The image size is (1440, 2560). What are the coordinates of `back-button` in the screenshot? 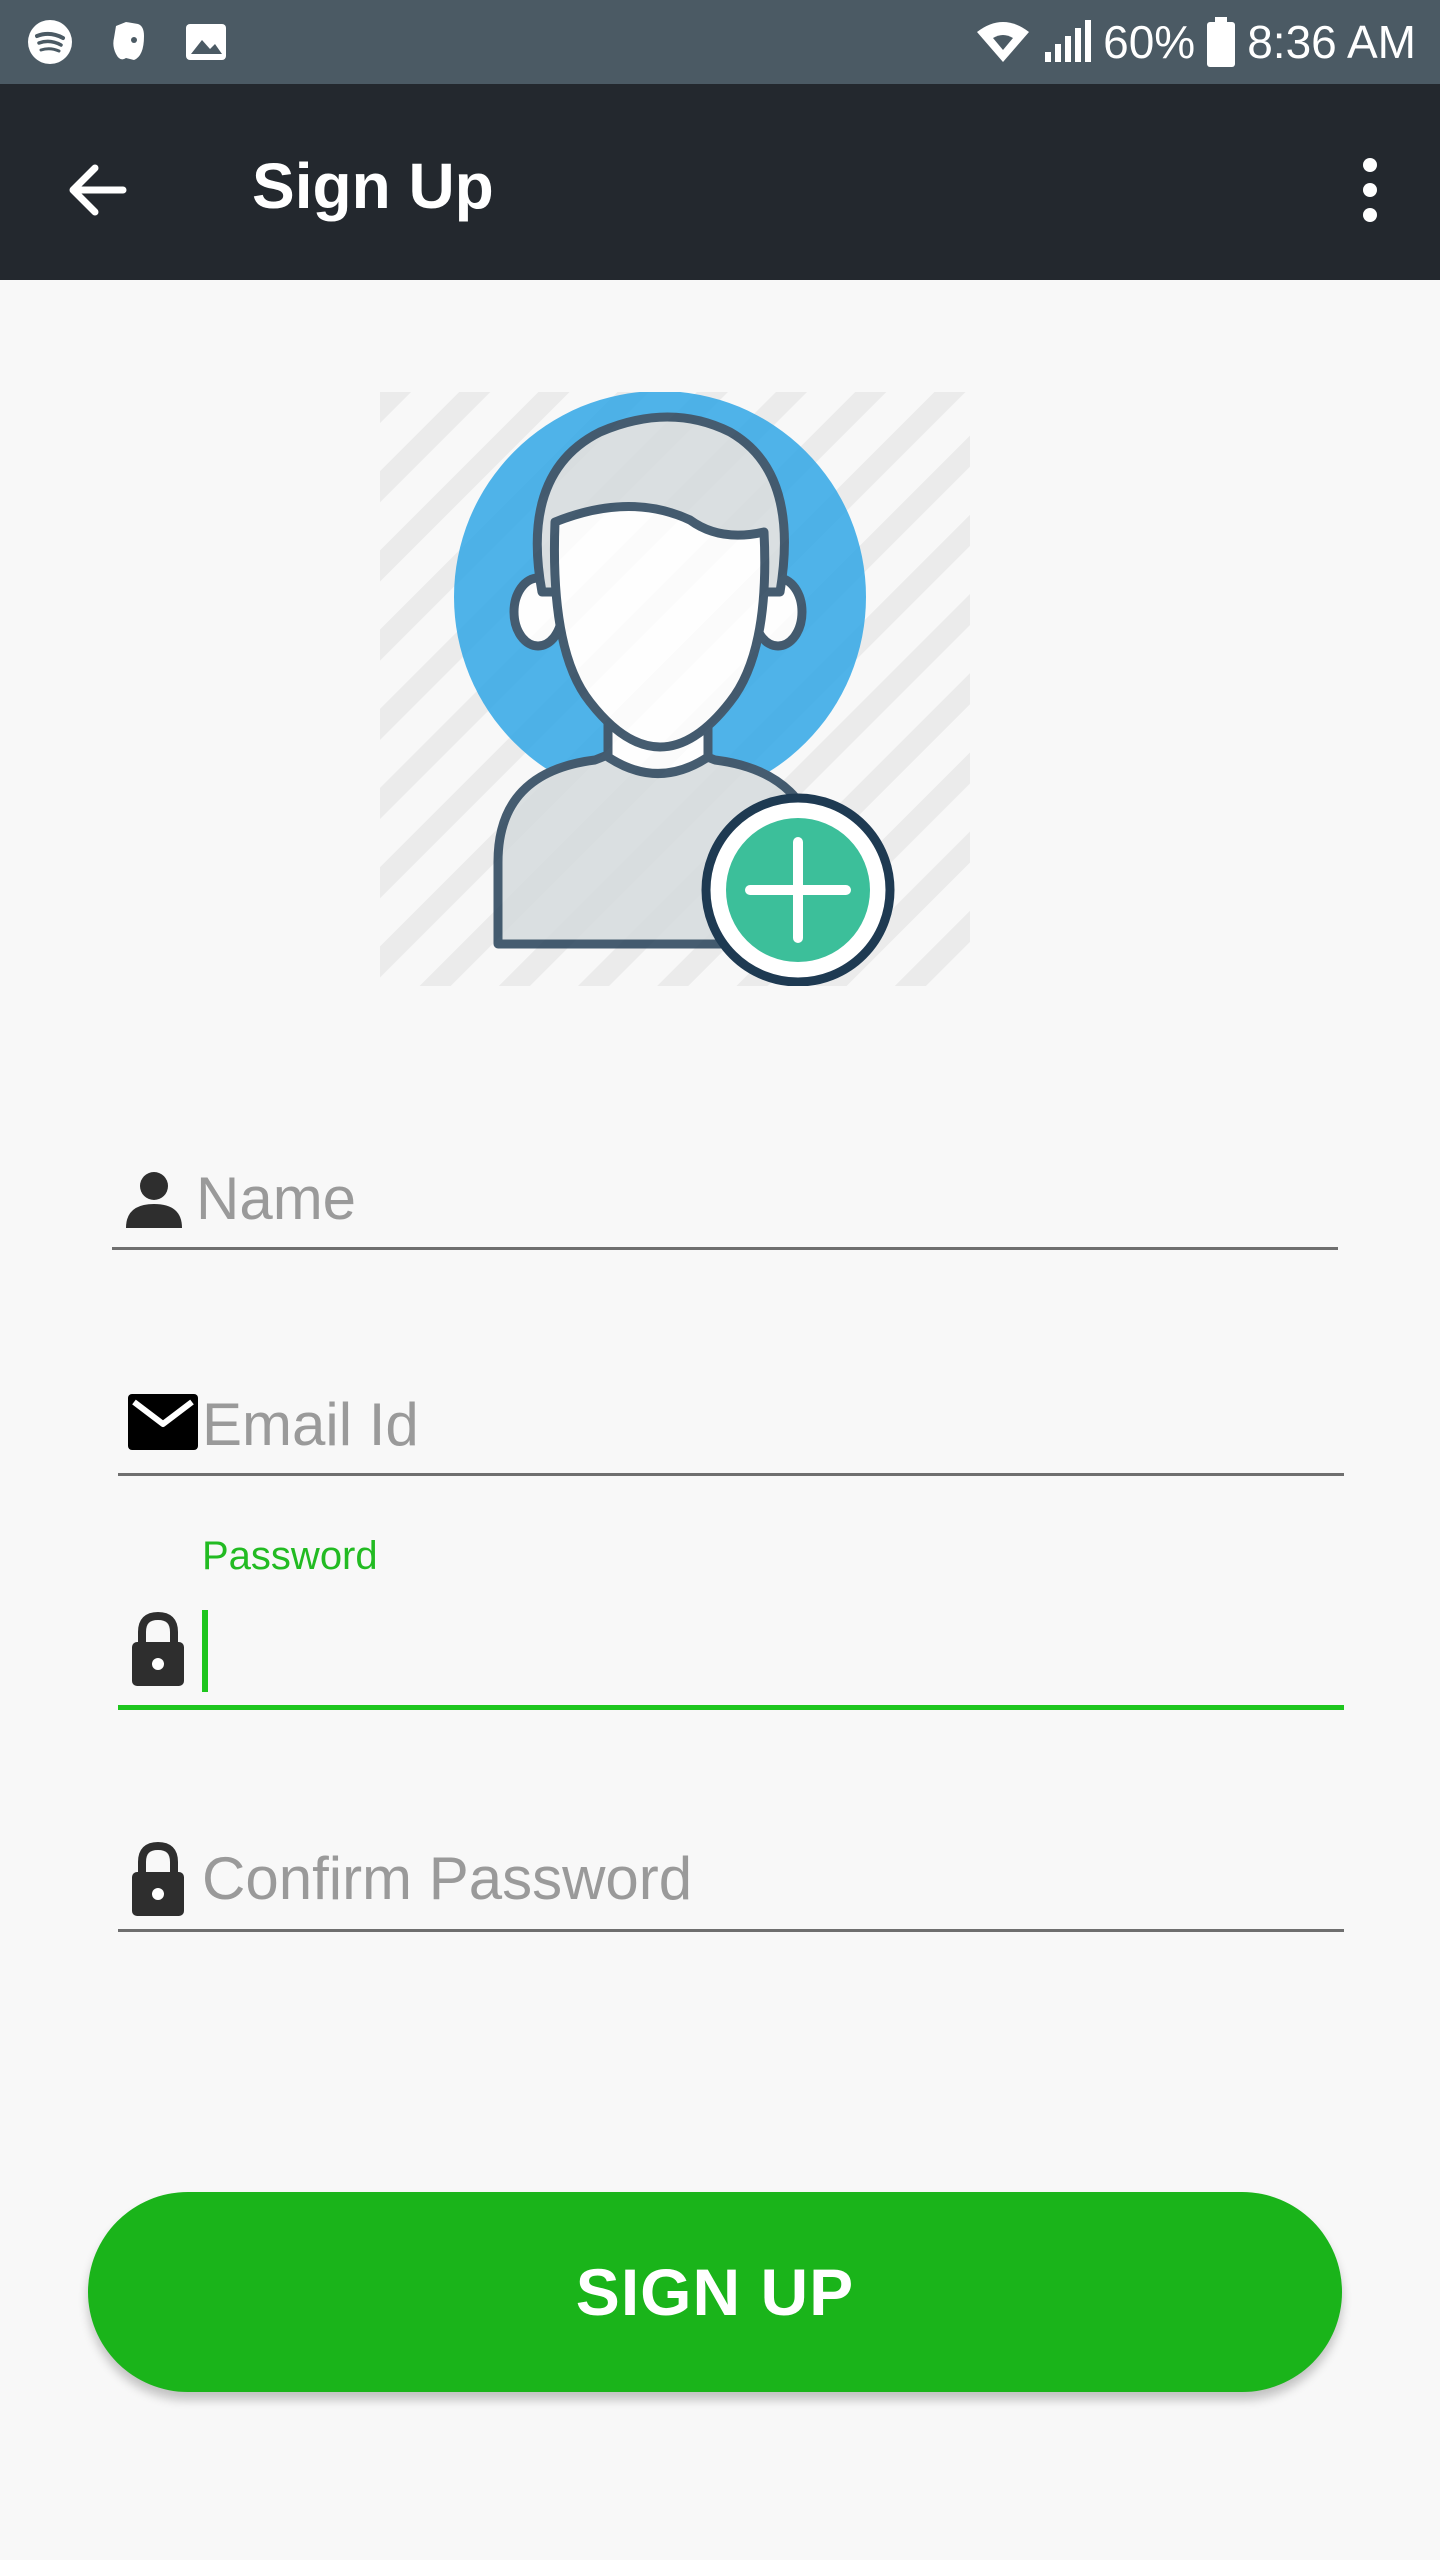 It's located at (98, 190).